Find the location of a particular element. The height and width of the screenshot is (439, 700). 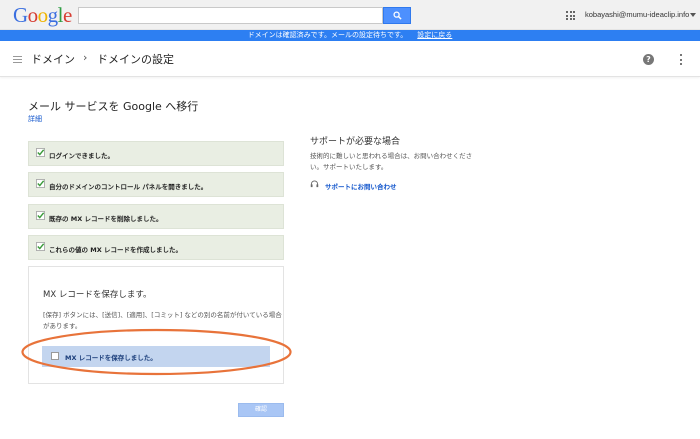

step-item: 自分のドメインのコントロール パネルを開きました。 is located at coordinates (156, 184).